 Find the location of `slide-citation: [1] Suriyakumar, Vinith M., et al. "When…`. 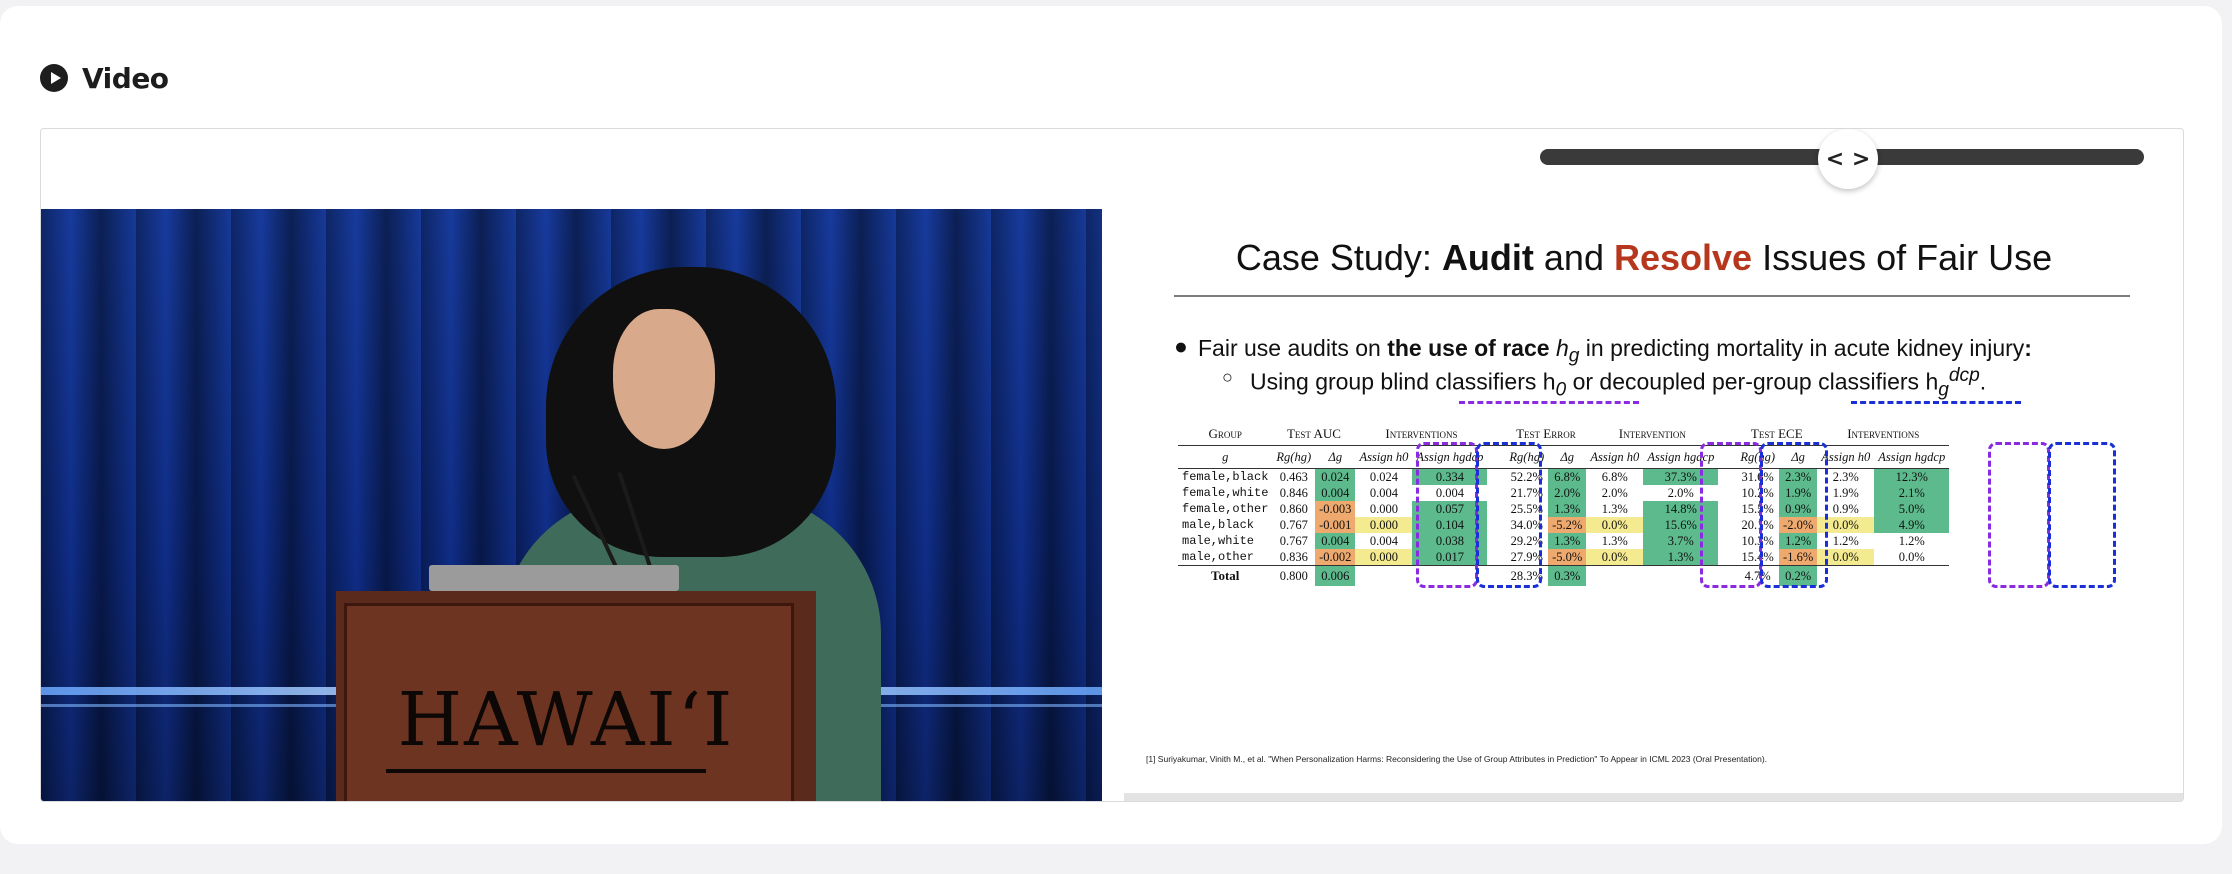

slide-citation: [1] Suriyakumar, Vinith M., et al. "When… is located at coordinates (1457, 759).